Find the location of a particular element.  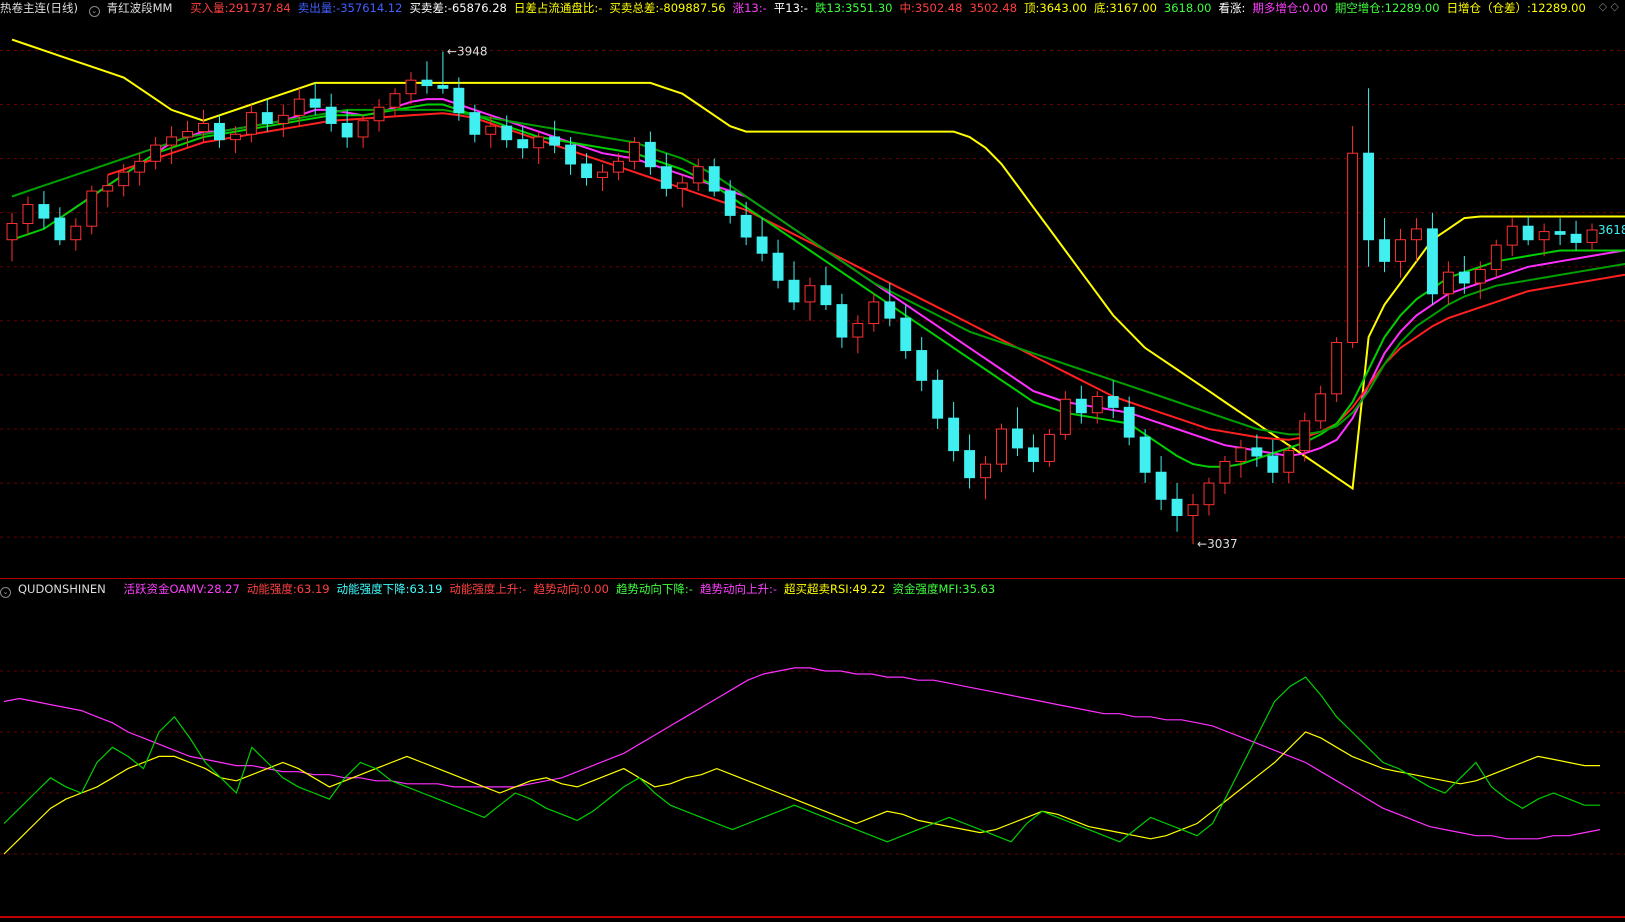

bottom-field-4: 趋势动向:0.00 is located at coordinates (571, 589).